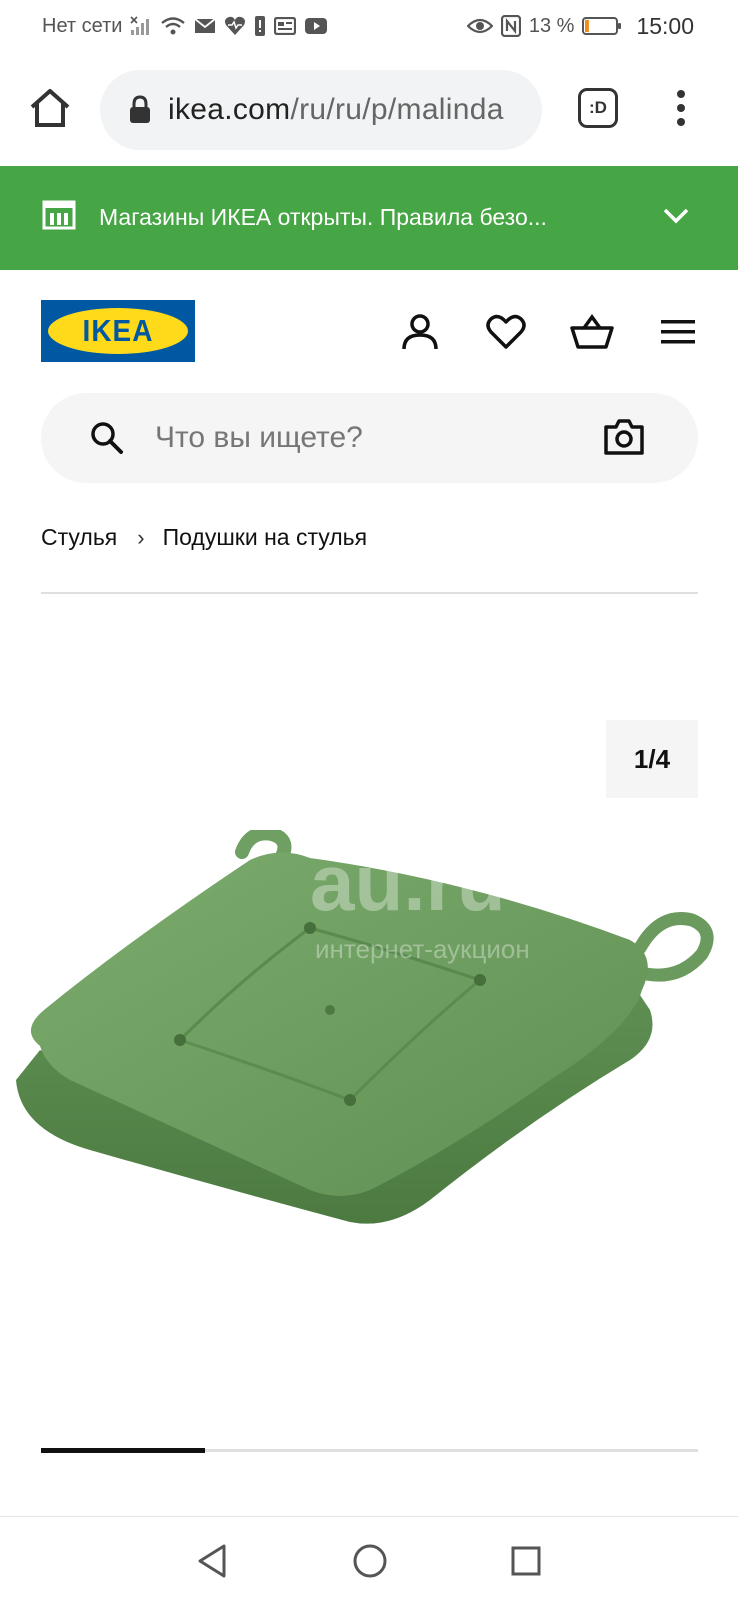 The width and height of the screenshot is (738, 1600). I want to click on status-bar: Нет сети 13 % 15:00, so click(369, 26).